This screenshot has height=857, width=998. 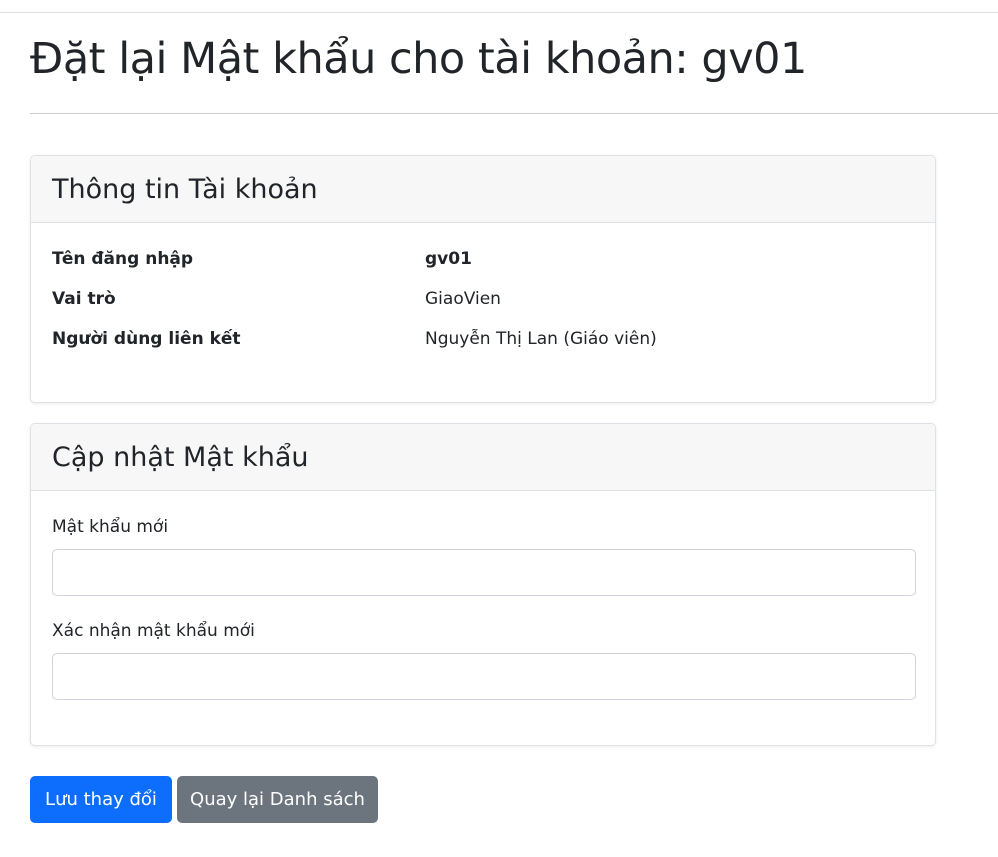 I want to click on password-card-title: Cập nhật Mật khẩu, so click(x=483, y=457).